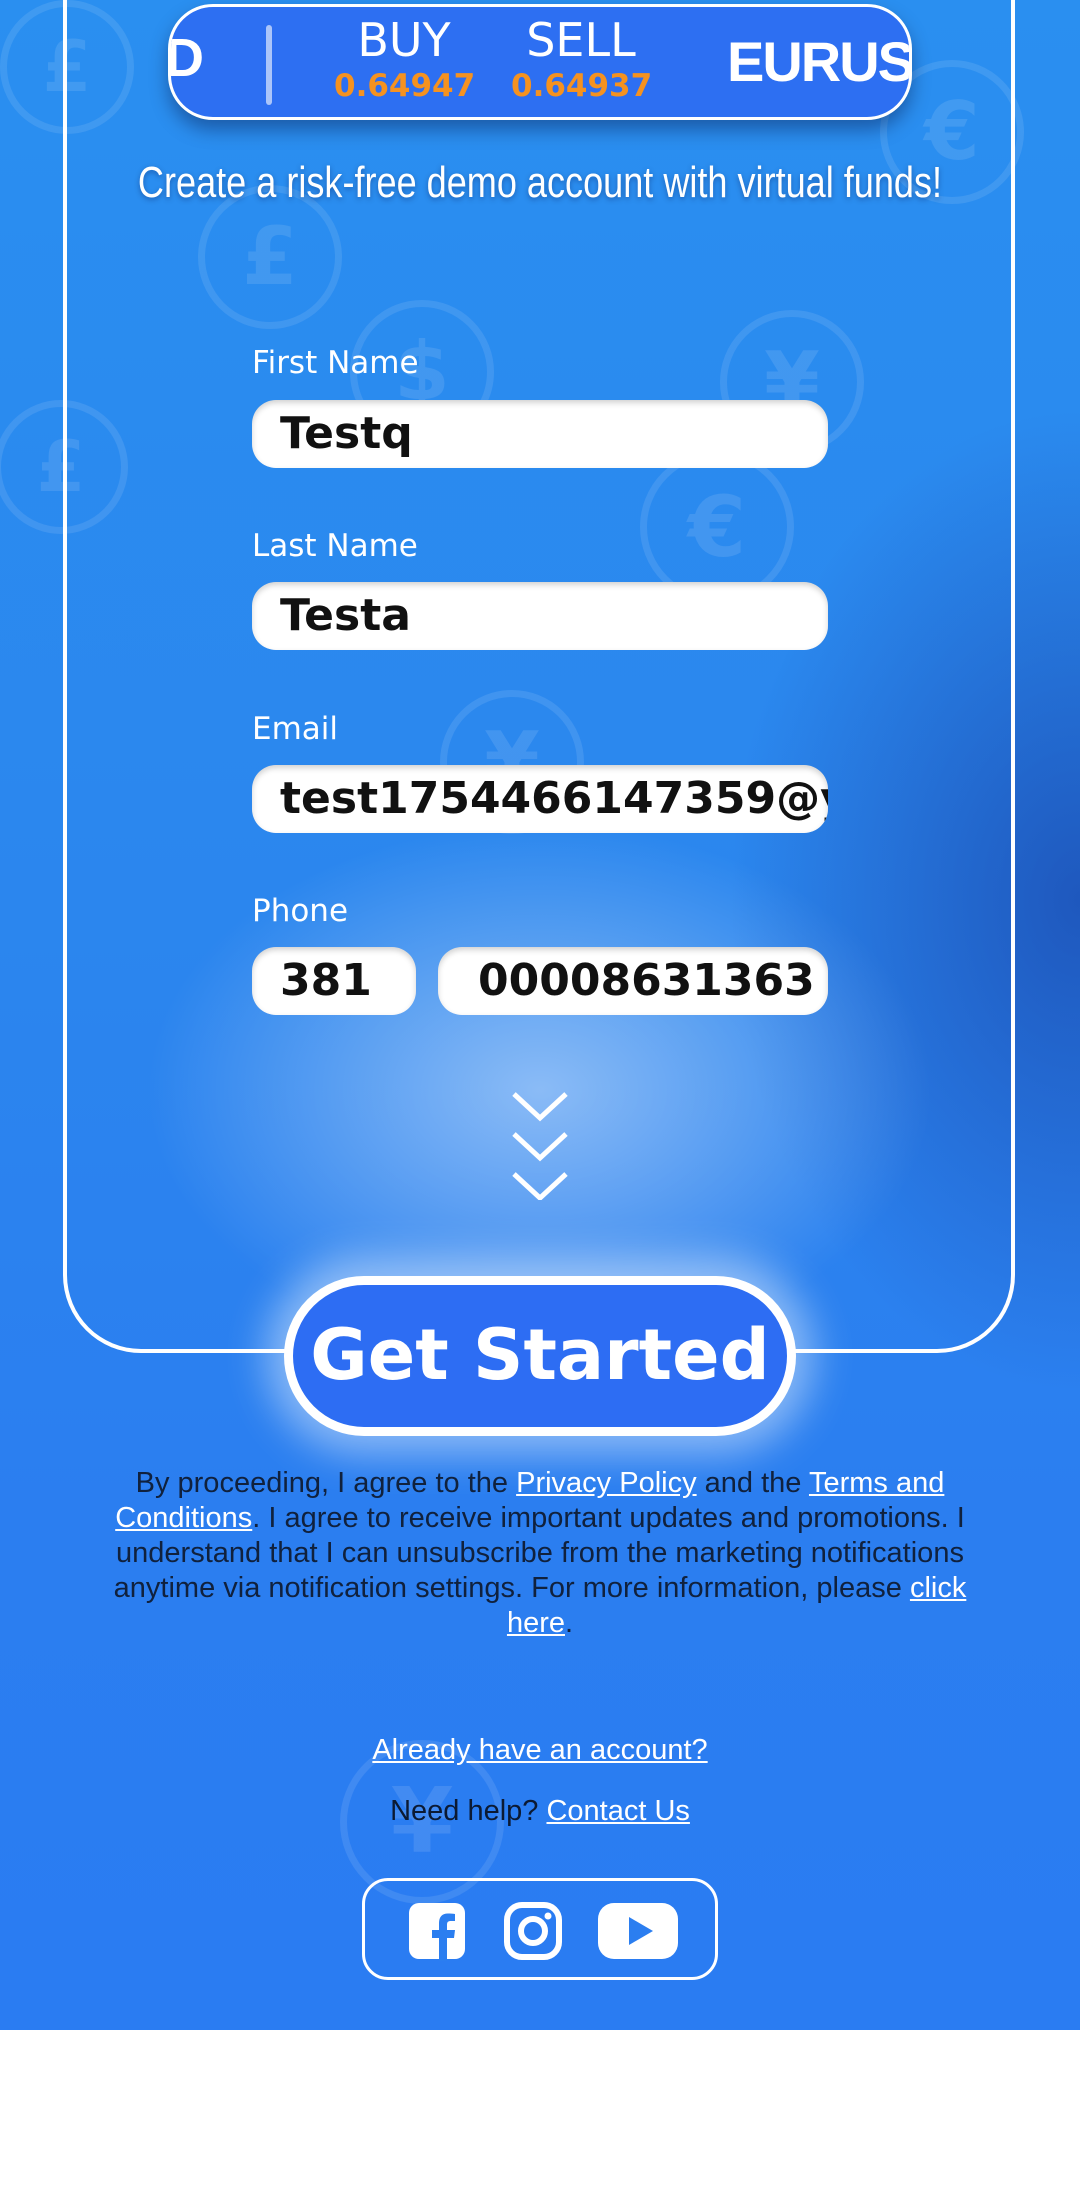 The height and width of the screenshot is (2186, 1080). What do you see at coordinates (752, 1483) in the screenshot?
I see `legal-text: and the` at bounding box center [752, 1483].